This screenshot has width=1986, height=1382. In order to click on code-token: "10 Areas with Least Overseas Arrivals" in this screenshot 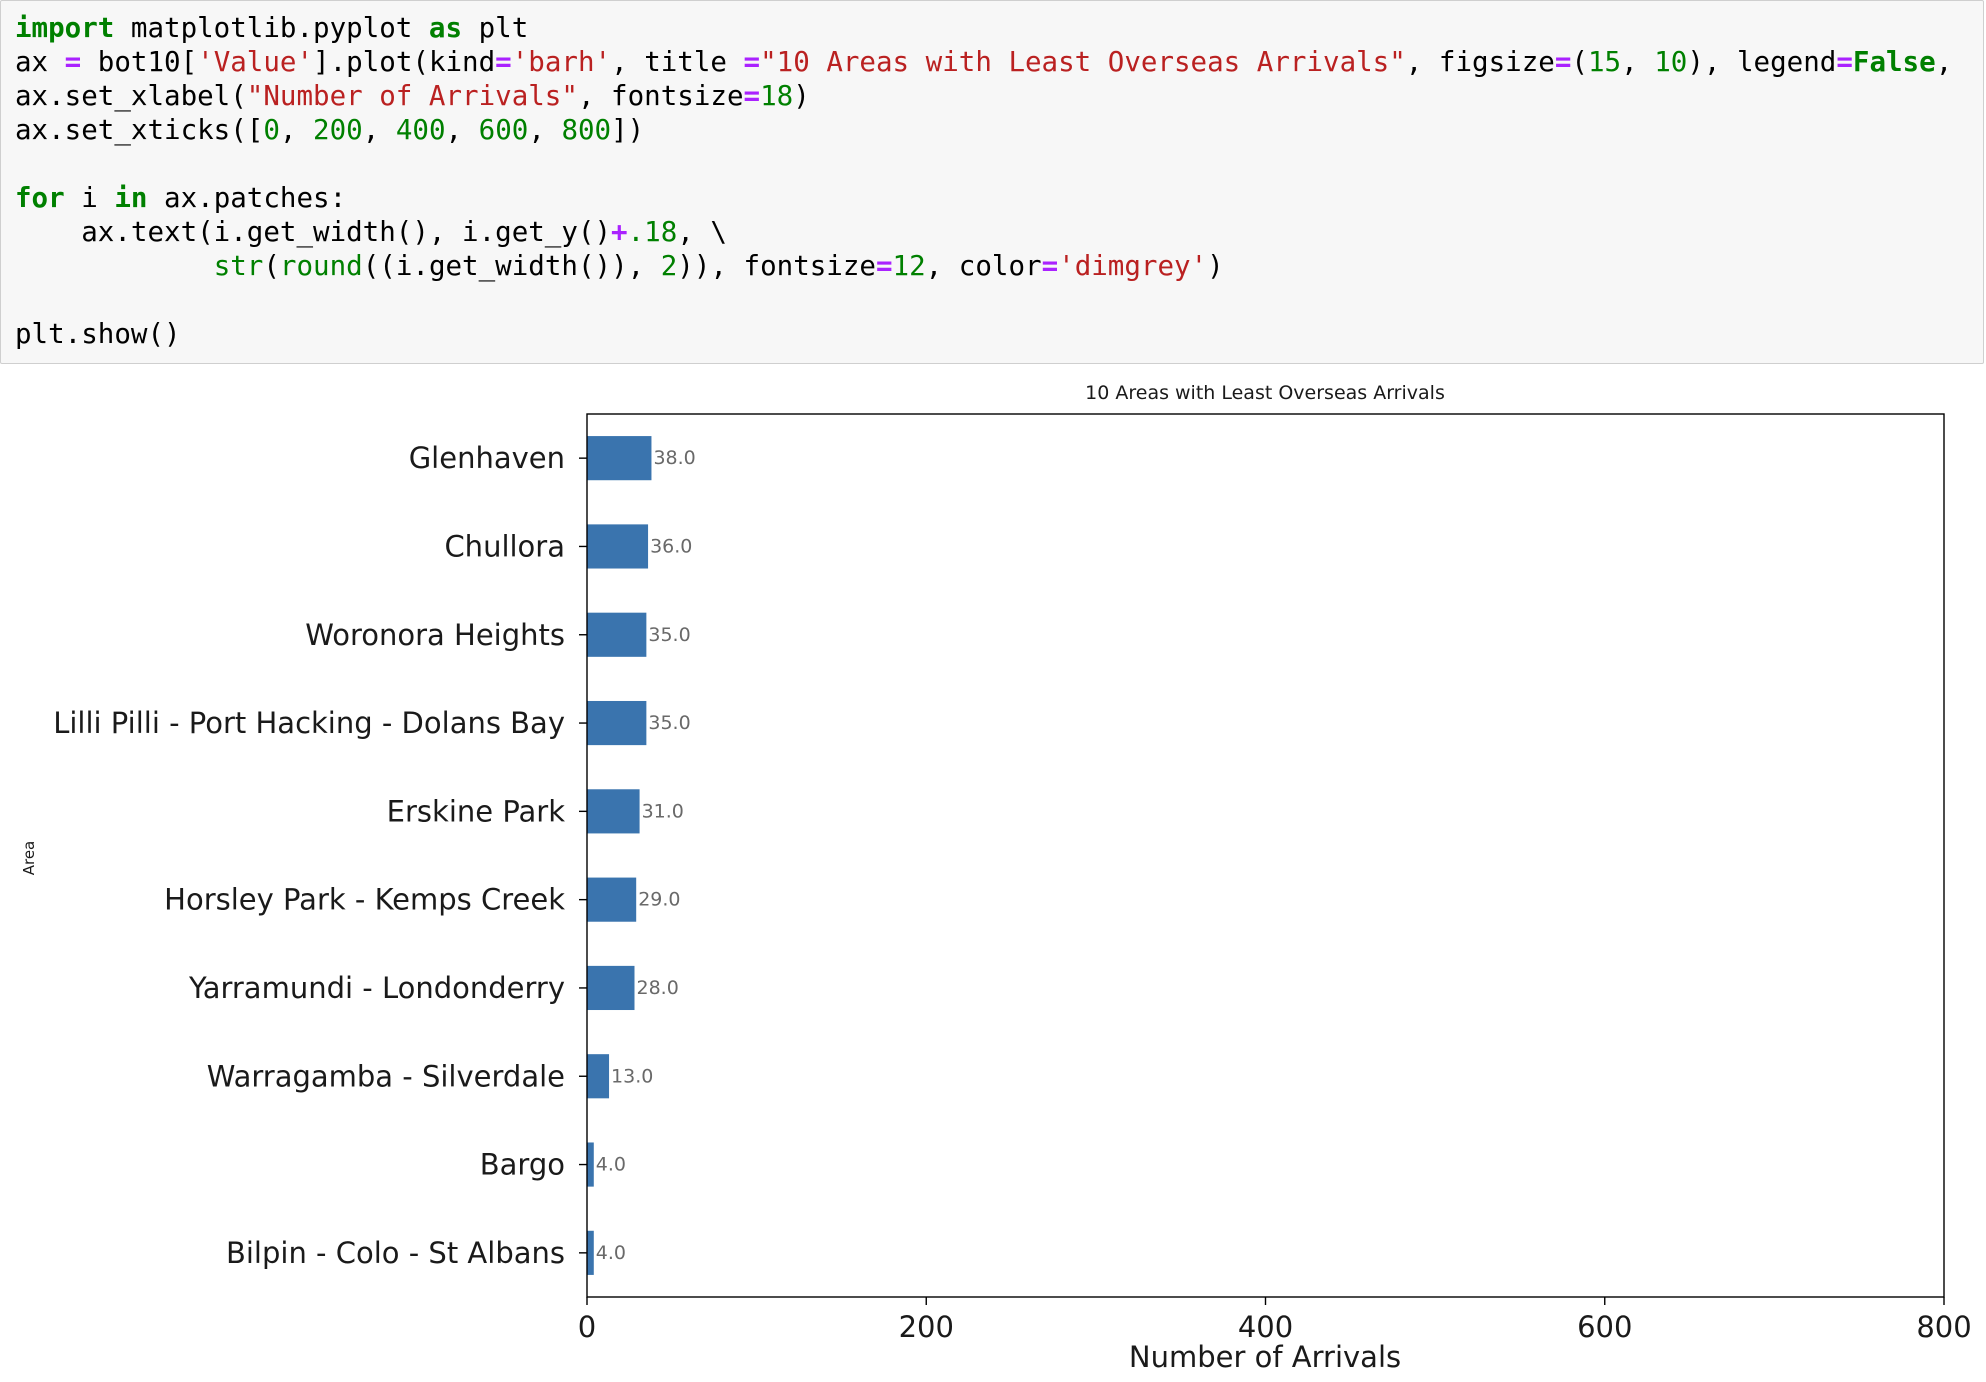, I will do `click(1083, 62)`.